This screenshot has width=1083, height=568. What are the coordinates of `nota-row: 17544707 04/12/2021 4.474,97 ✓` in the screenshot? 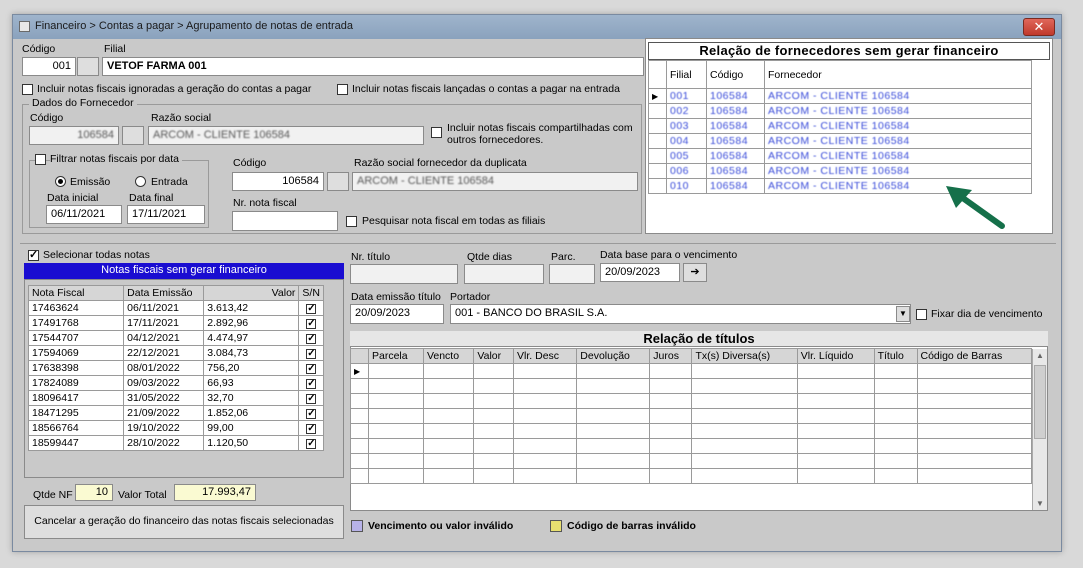 It's located at (175, 338).